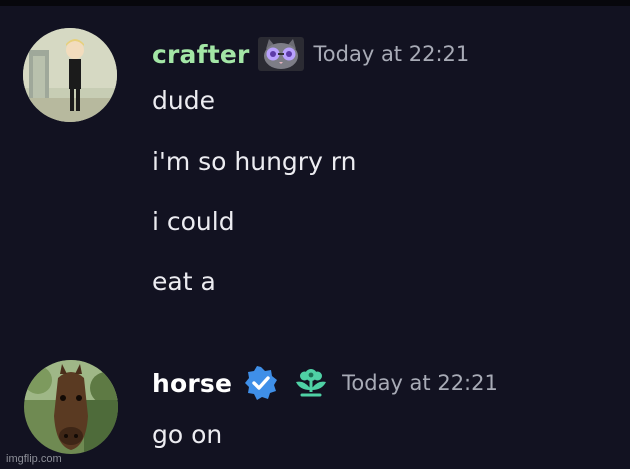 This screenshot has height=469, width=630. I want to click on message-header: crafter Today at 22:21, so click(310, 54).